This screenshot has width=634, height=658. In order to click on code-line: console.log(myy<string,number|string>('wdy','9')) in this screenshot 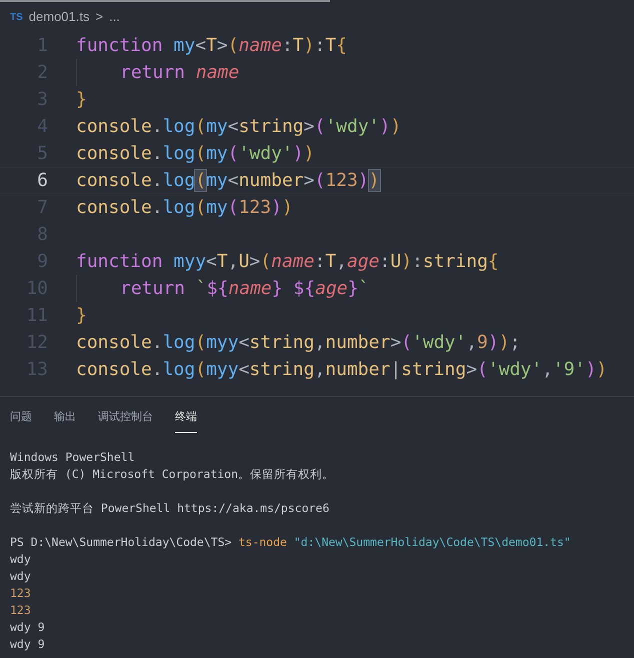, I will do `click(342, 370)`.